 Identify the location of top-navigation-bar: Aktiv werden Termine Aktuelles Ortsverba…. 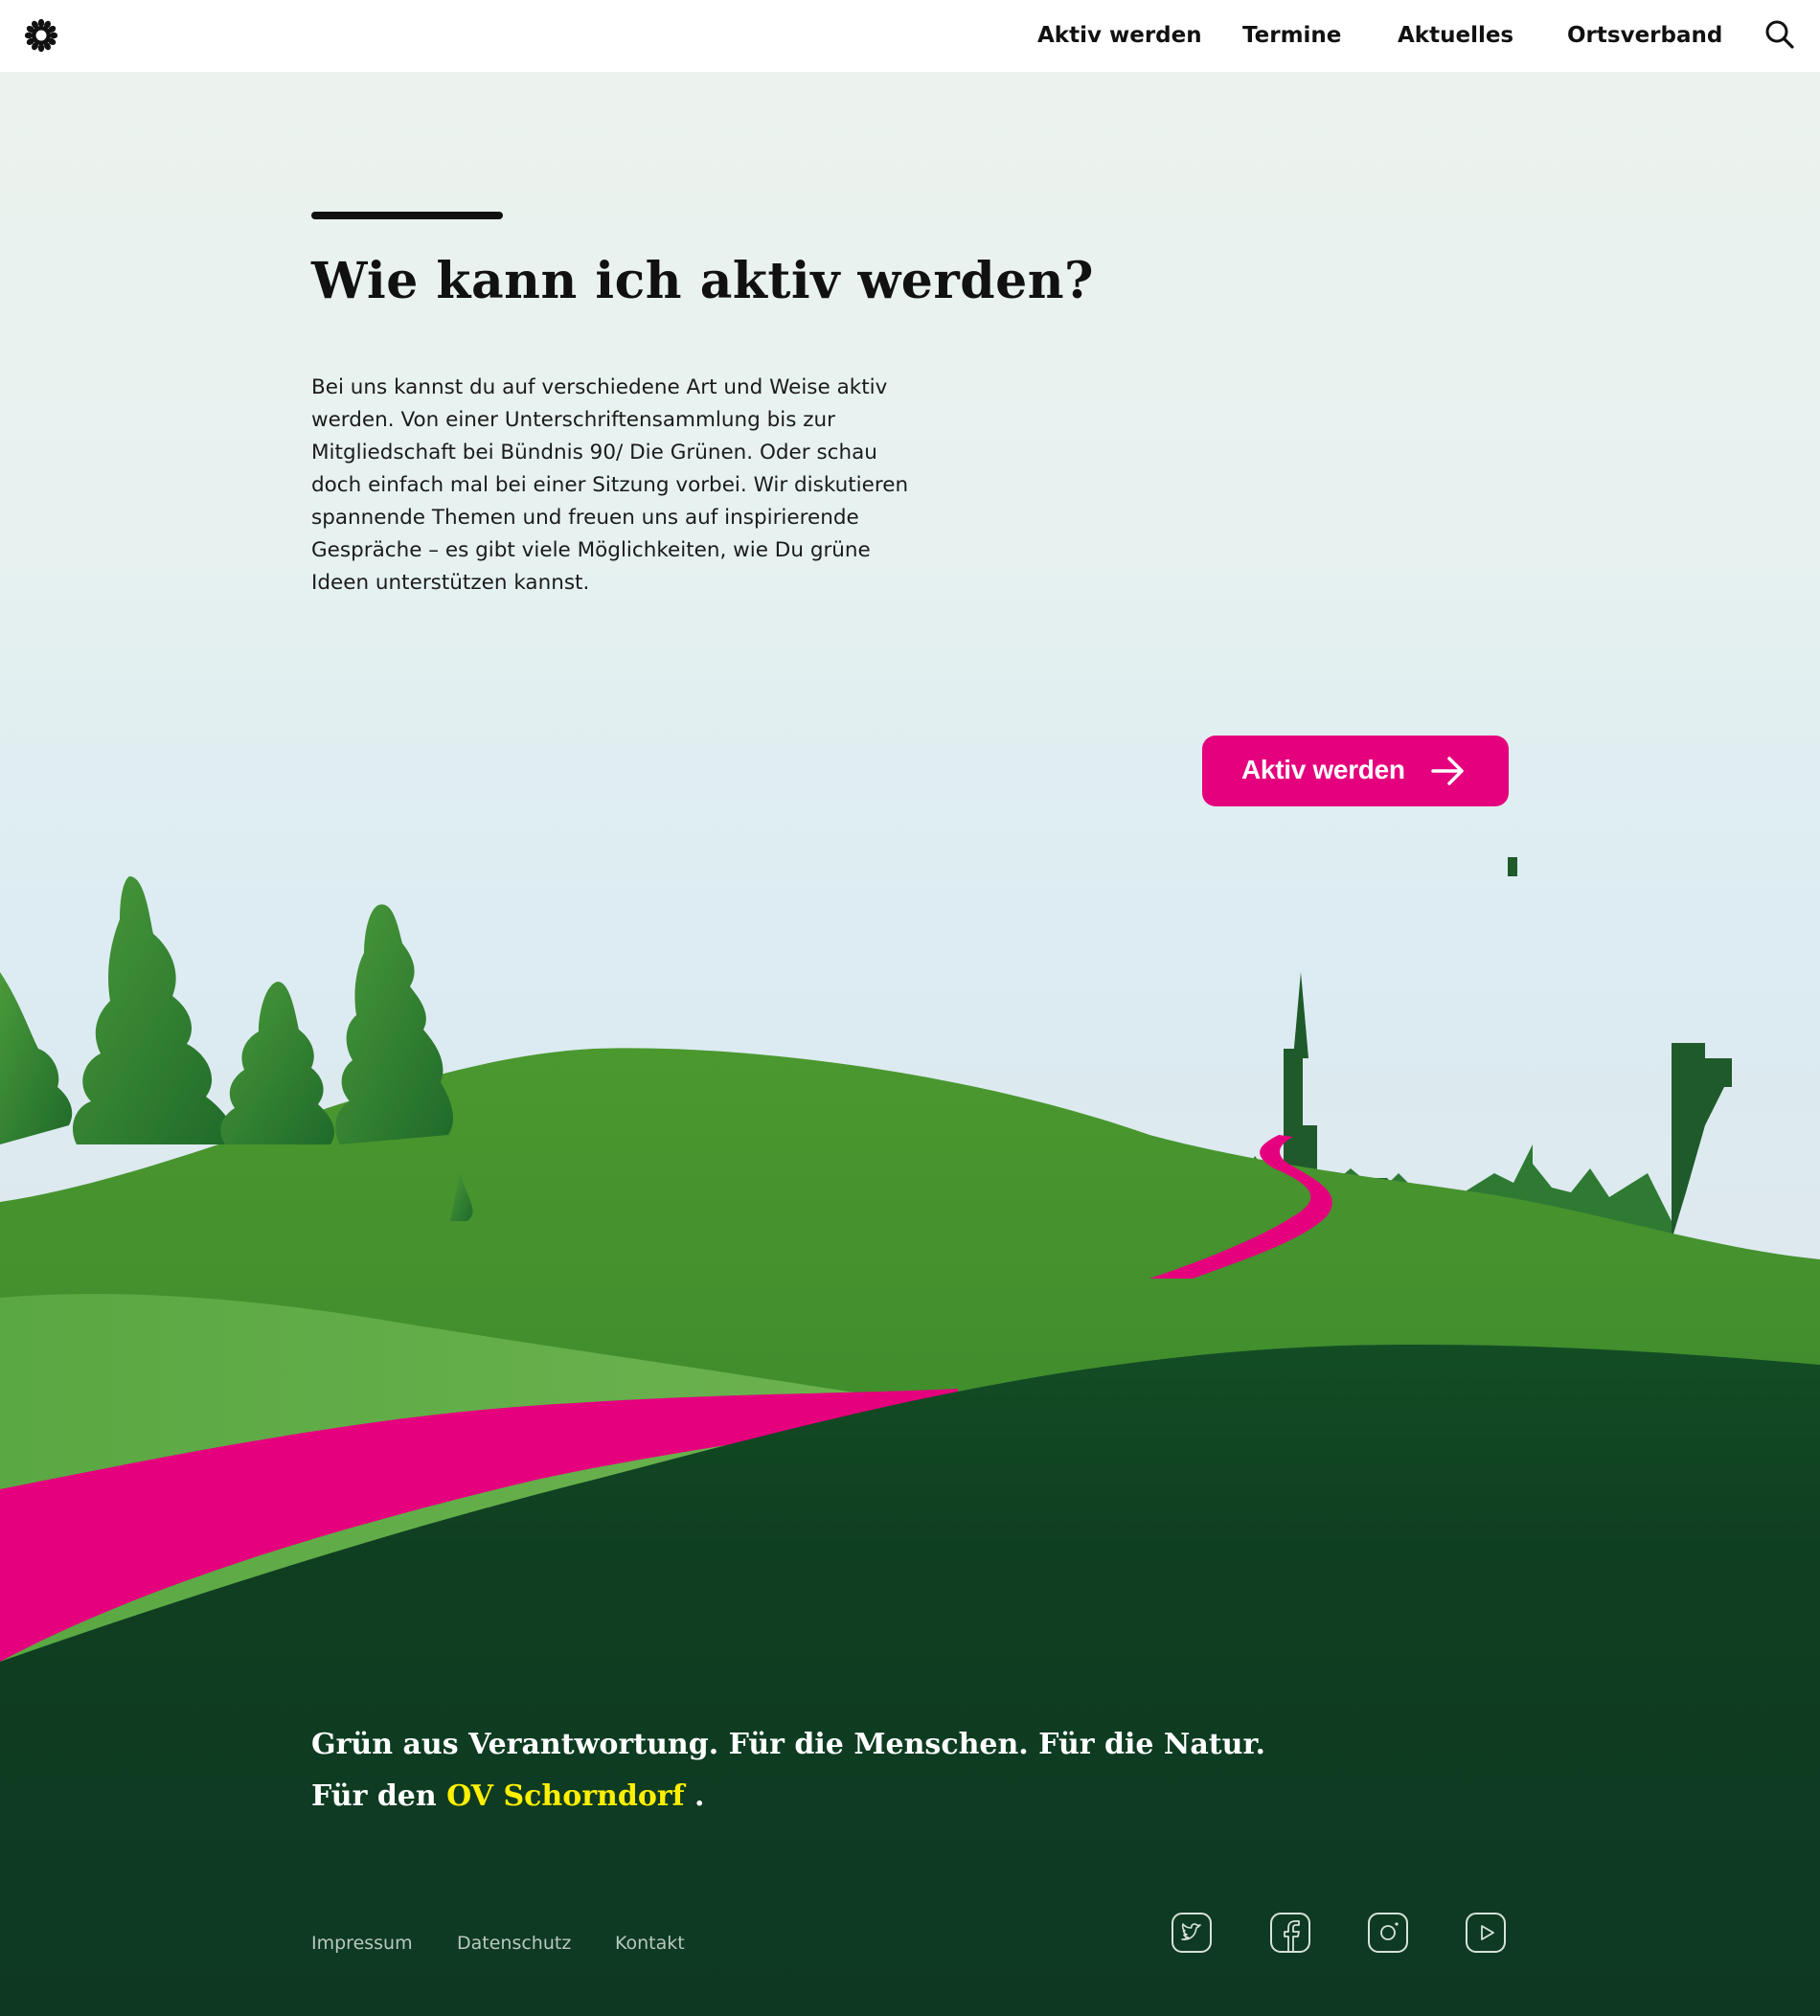
(910, 36).